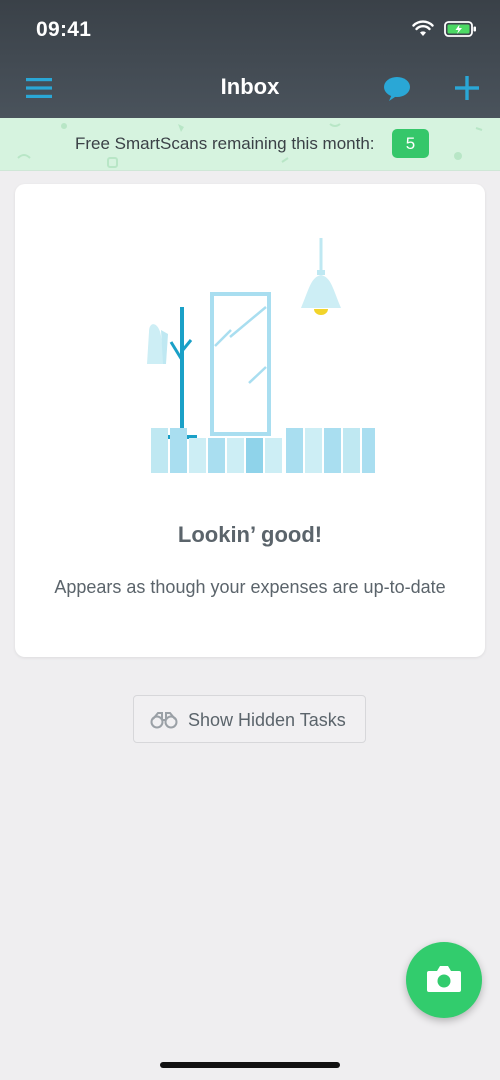 This screenshot has height=1080, width=500. I want to click on smartscan-remaining-label: Free SmartScans remaining this month:, so click(225, 143).